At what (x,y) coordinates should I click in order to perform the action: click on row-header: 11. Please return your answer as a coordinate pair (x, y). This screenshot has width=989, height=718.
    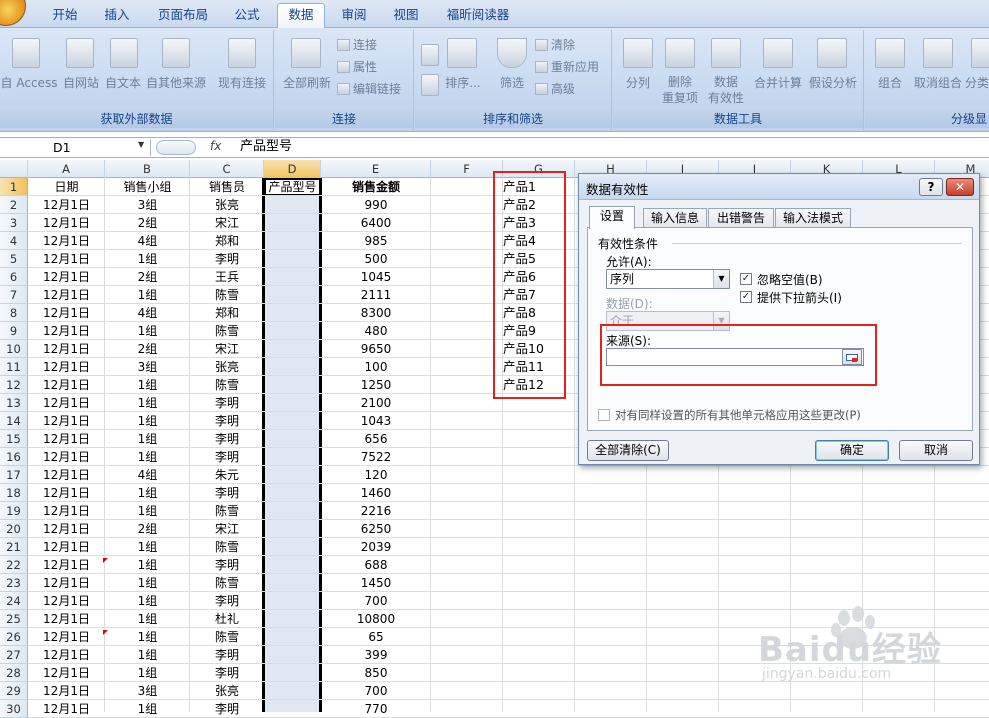
    Looking at the image, I should click on (14, 367).